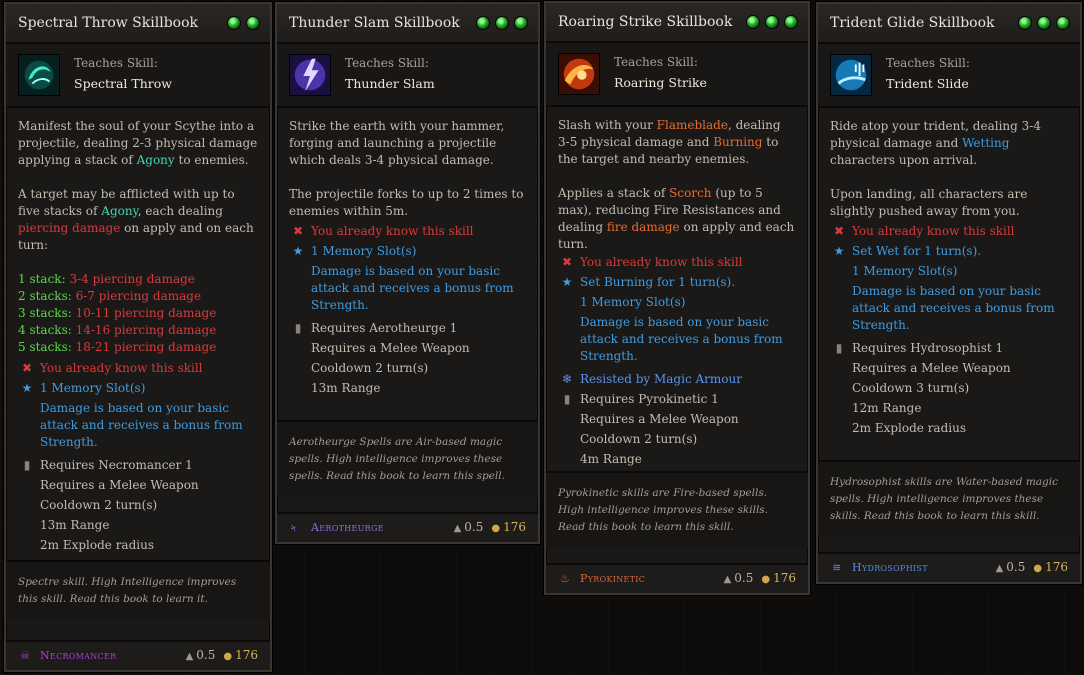 The image size is (1084, 675). Describe the element at coordinates (579, 74) in the screenshot. I see `roaring-strike-icon` at that location.